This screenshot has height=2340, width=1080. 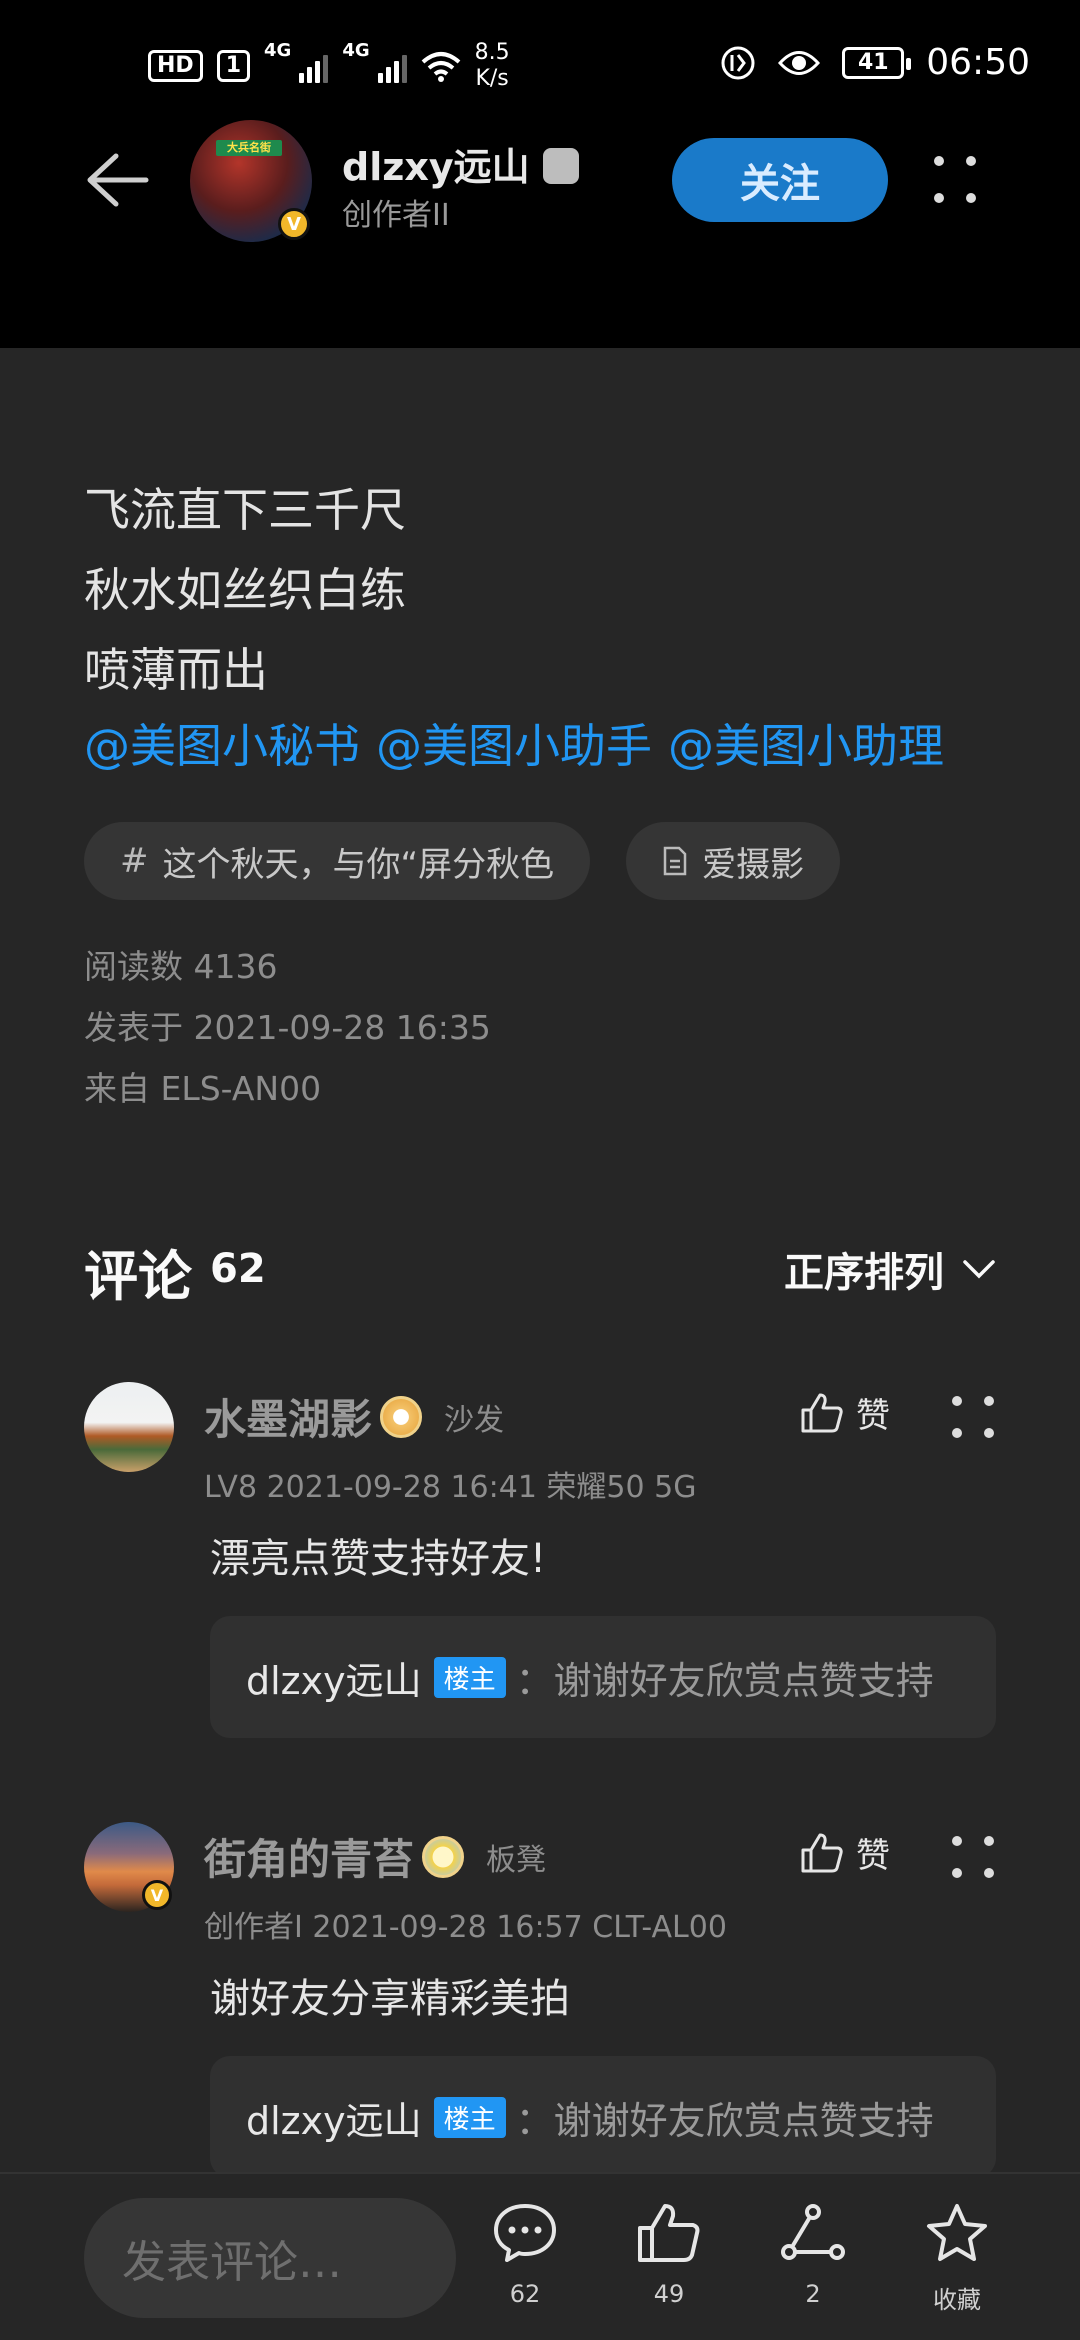 I want to click on mention-link: @美图小助手, so click(x=514, y=743).